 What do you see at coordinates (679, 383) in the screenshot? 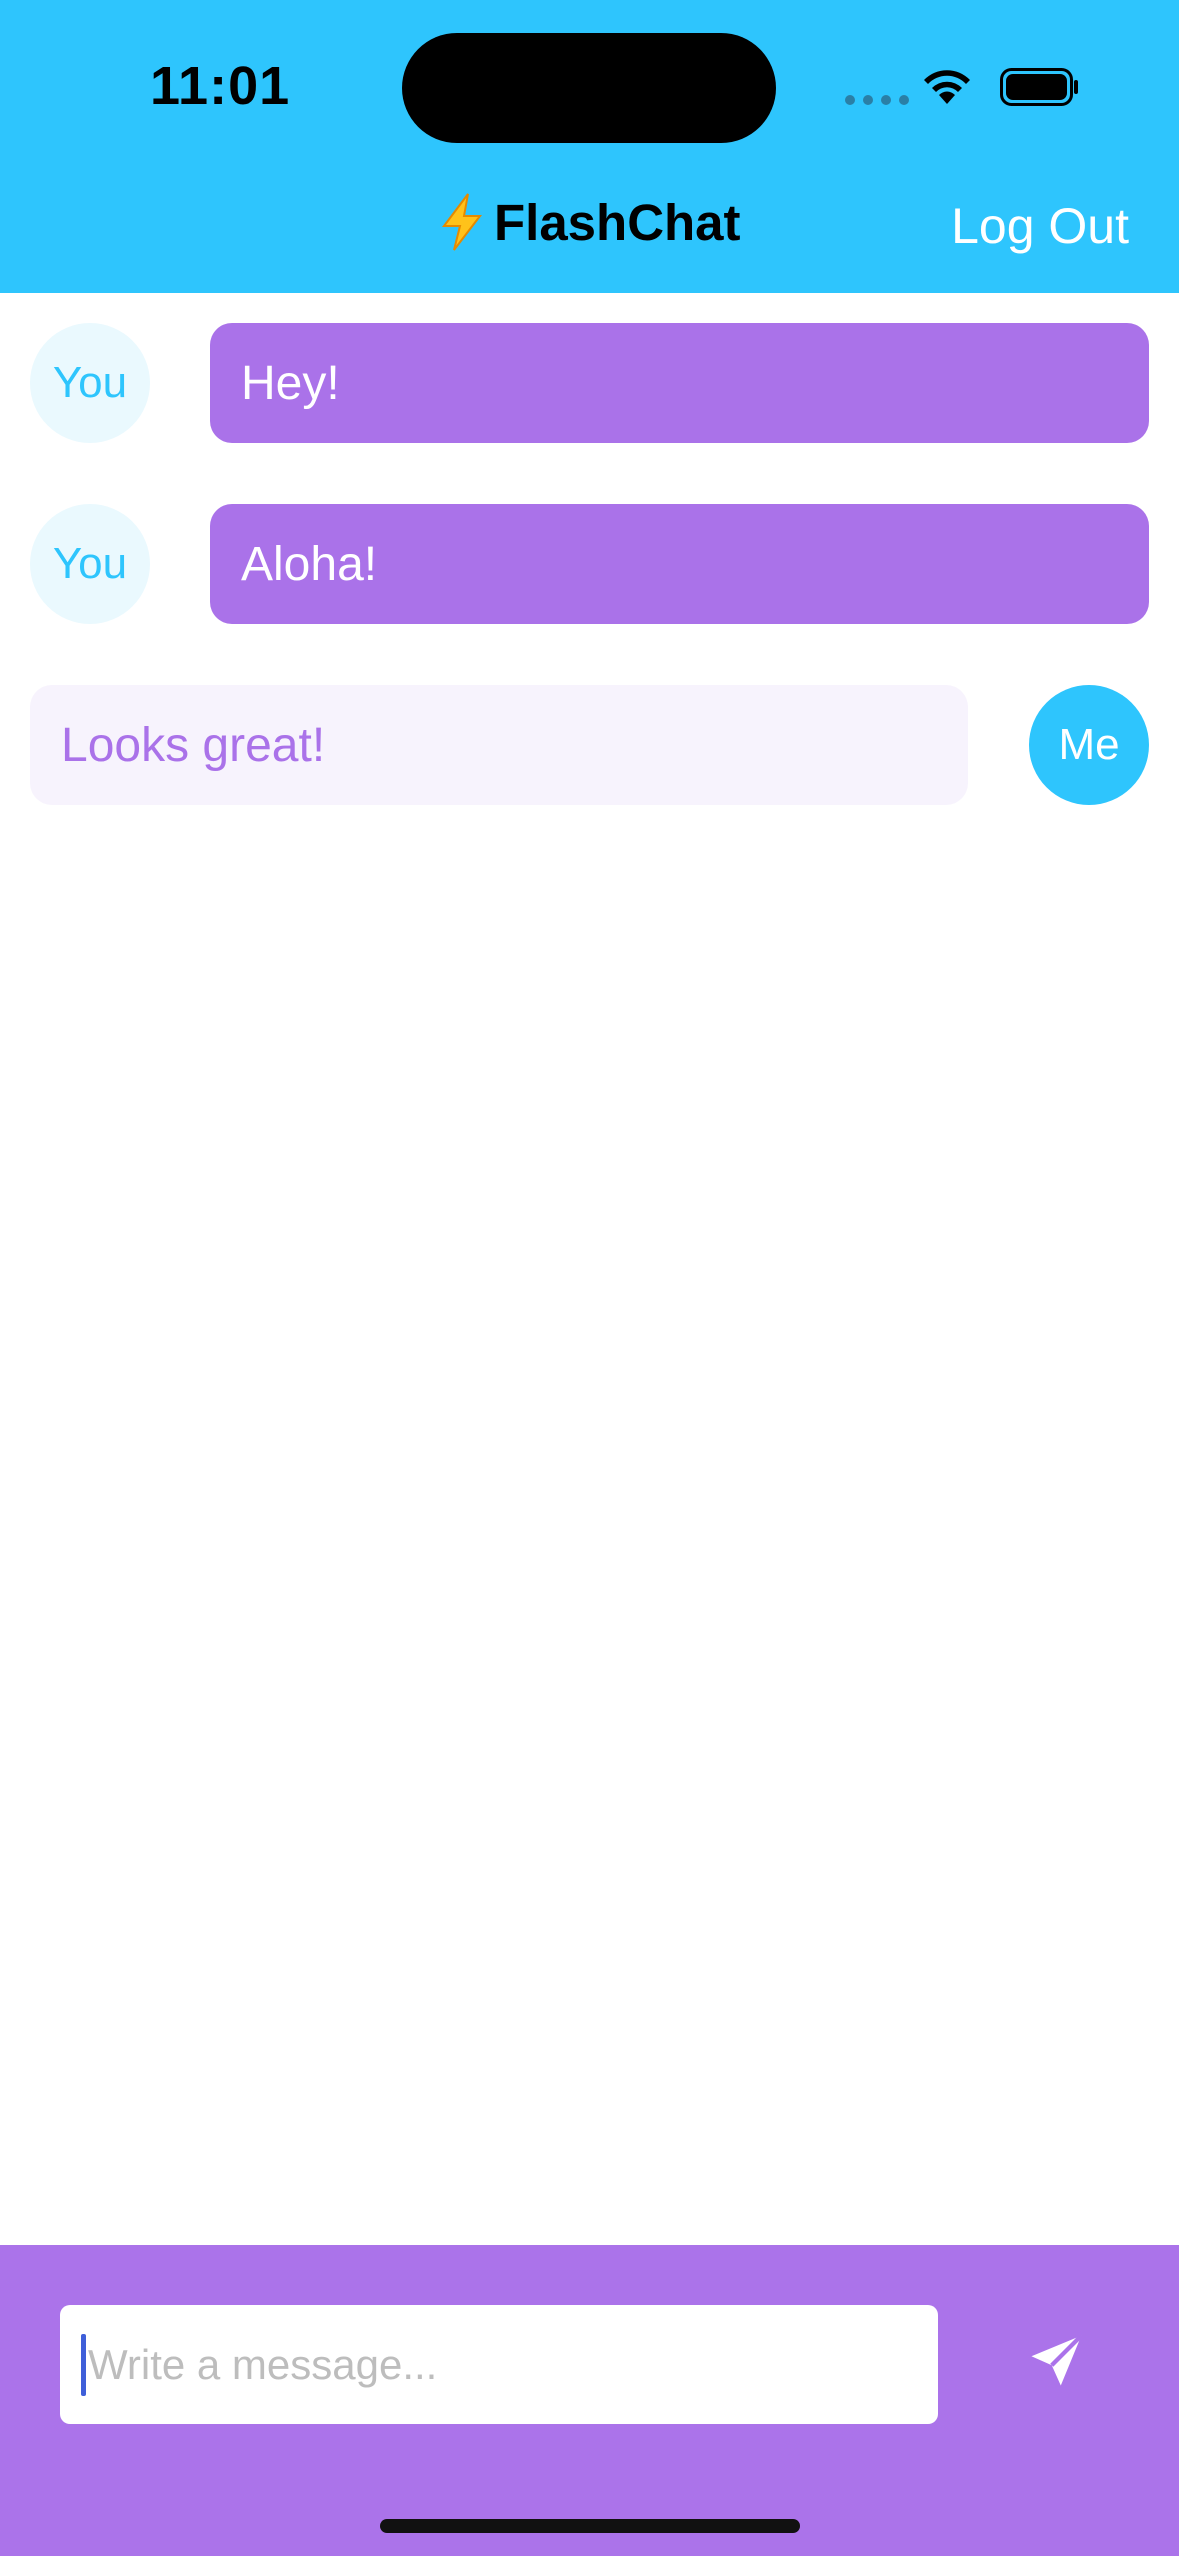
I see `message-bubble: Hey!` at bounding box center [679, 383].